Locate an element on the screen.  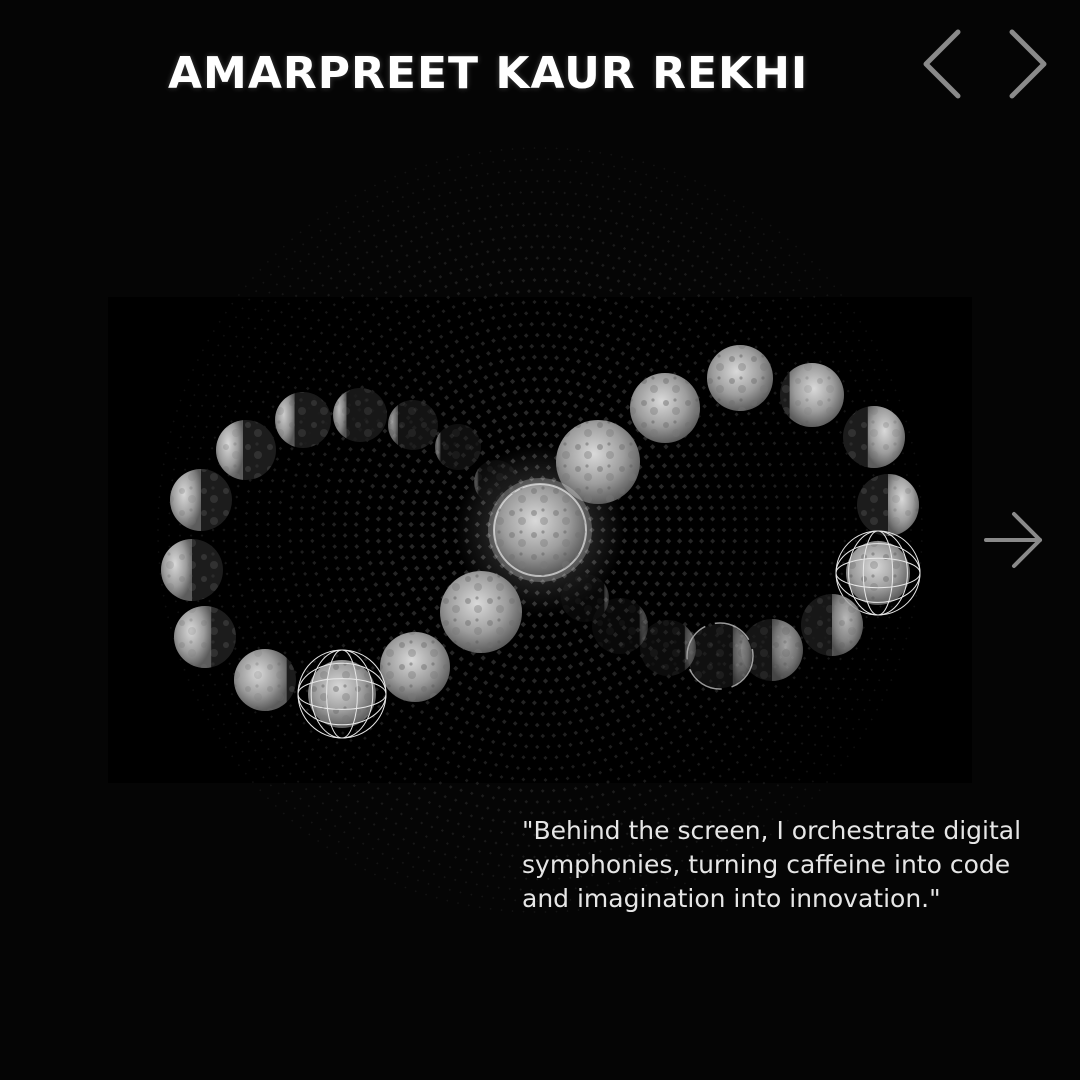
next-slide-button is located at coordinates (1026, 64).